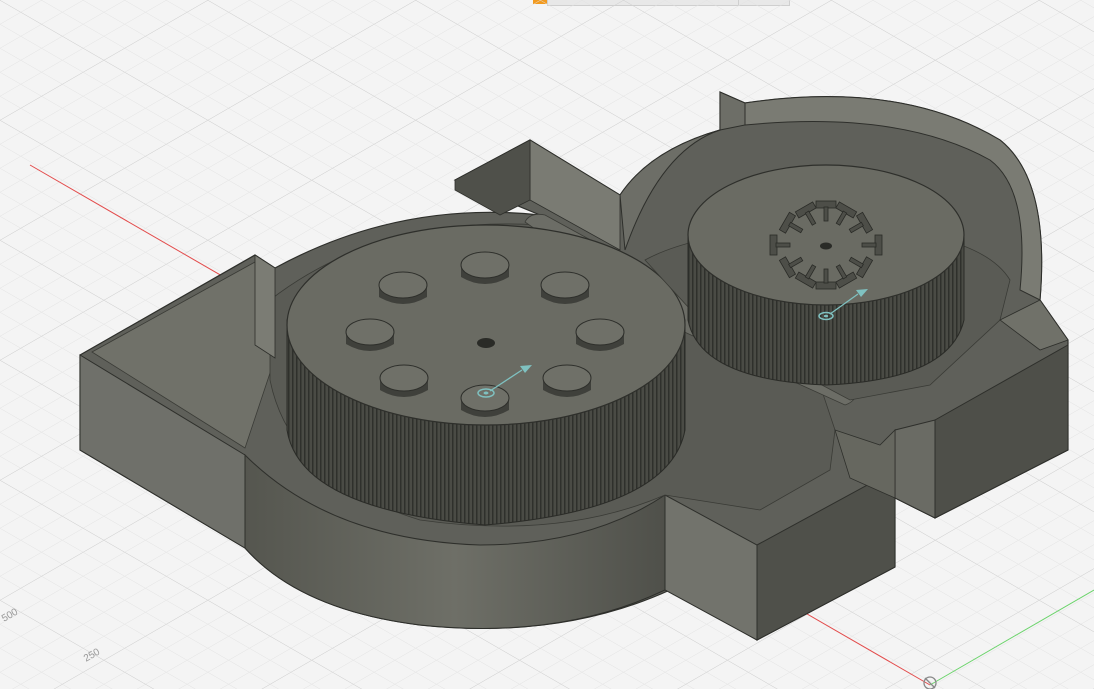  Describe the element at coordinates (486, 343) in the screenshot. I see `large-gear-center-hole` at that location.